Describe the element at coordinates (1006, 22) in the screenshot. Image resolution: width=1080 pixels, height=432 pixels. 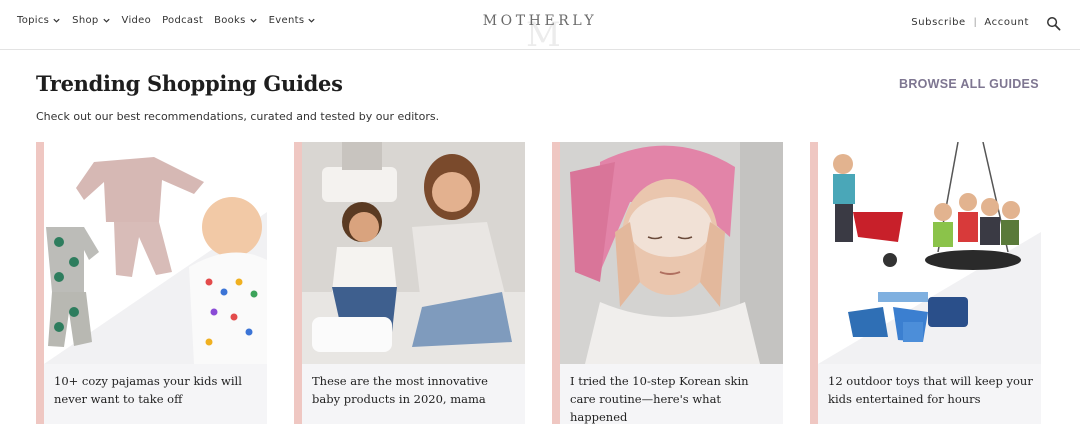
I see `account-link: Account` at that location.